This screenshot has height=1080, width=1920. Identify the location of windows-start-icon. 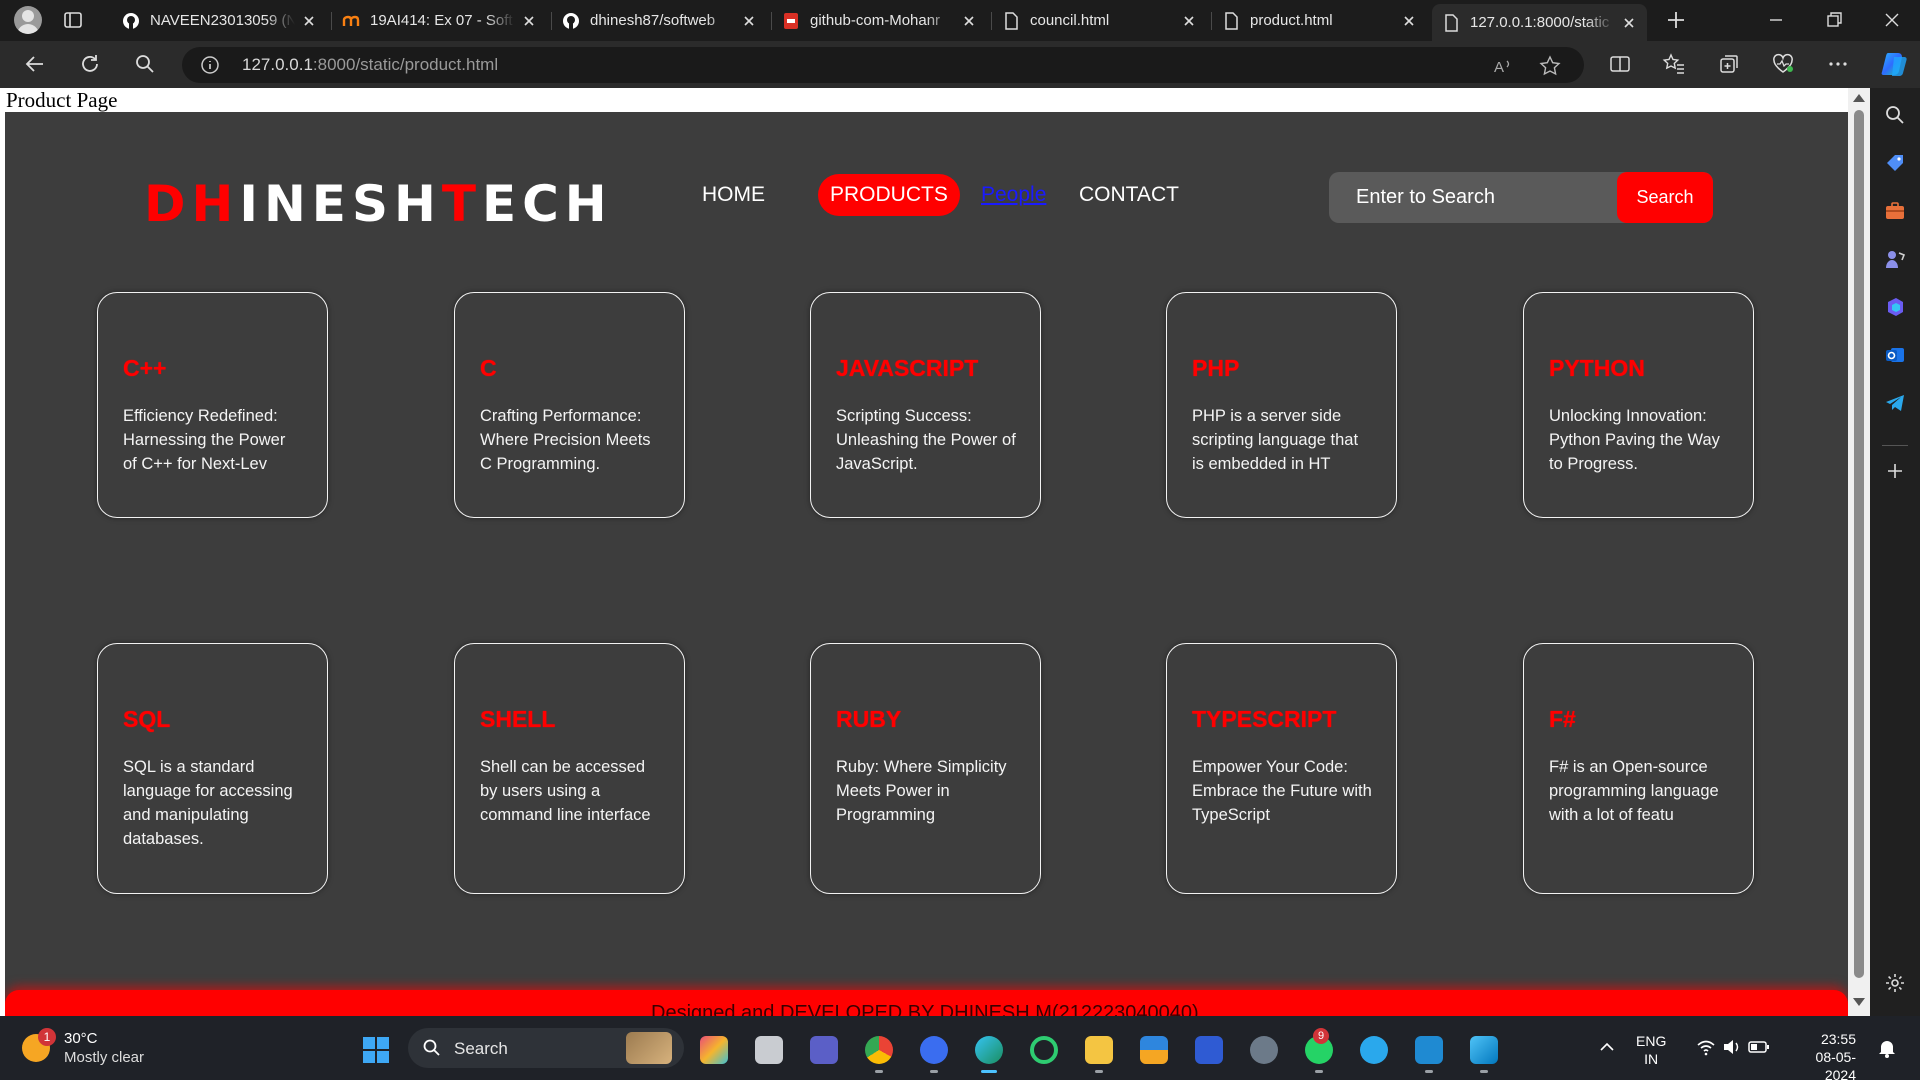
(376, 1050).